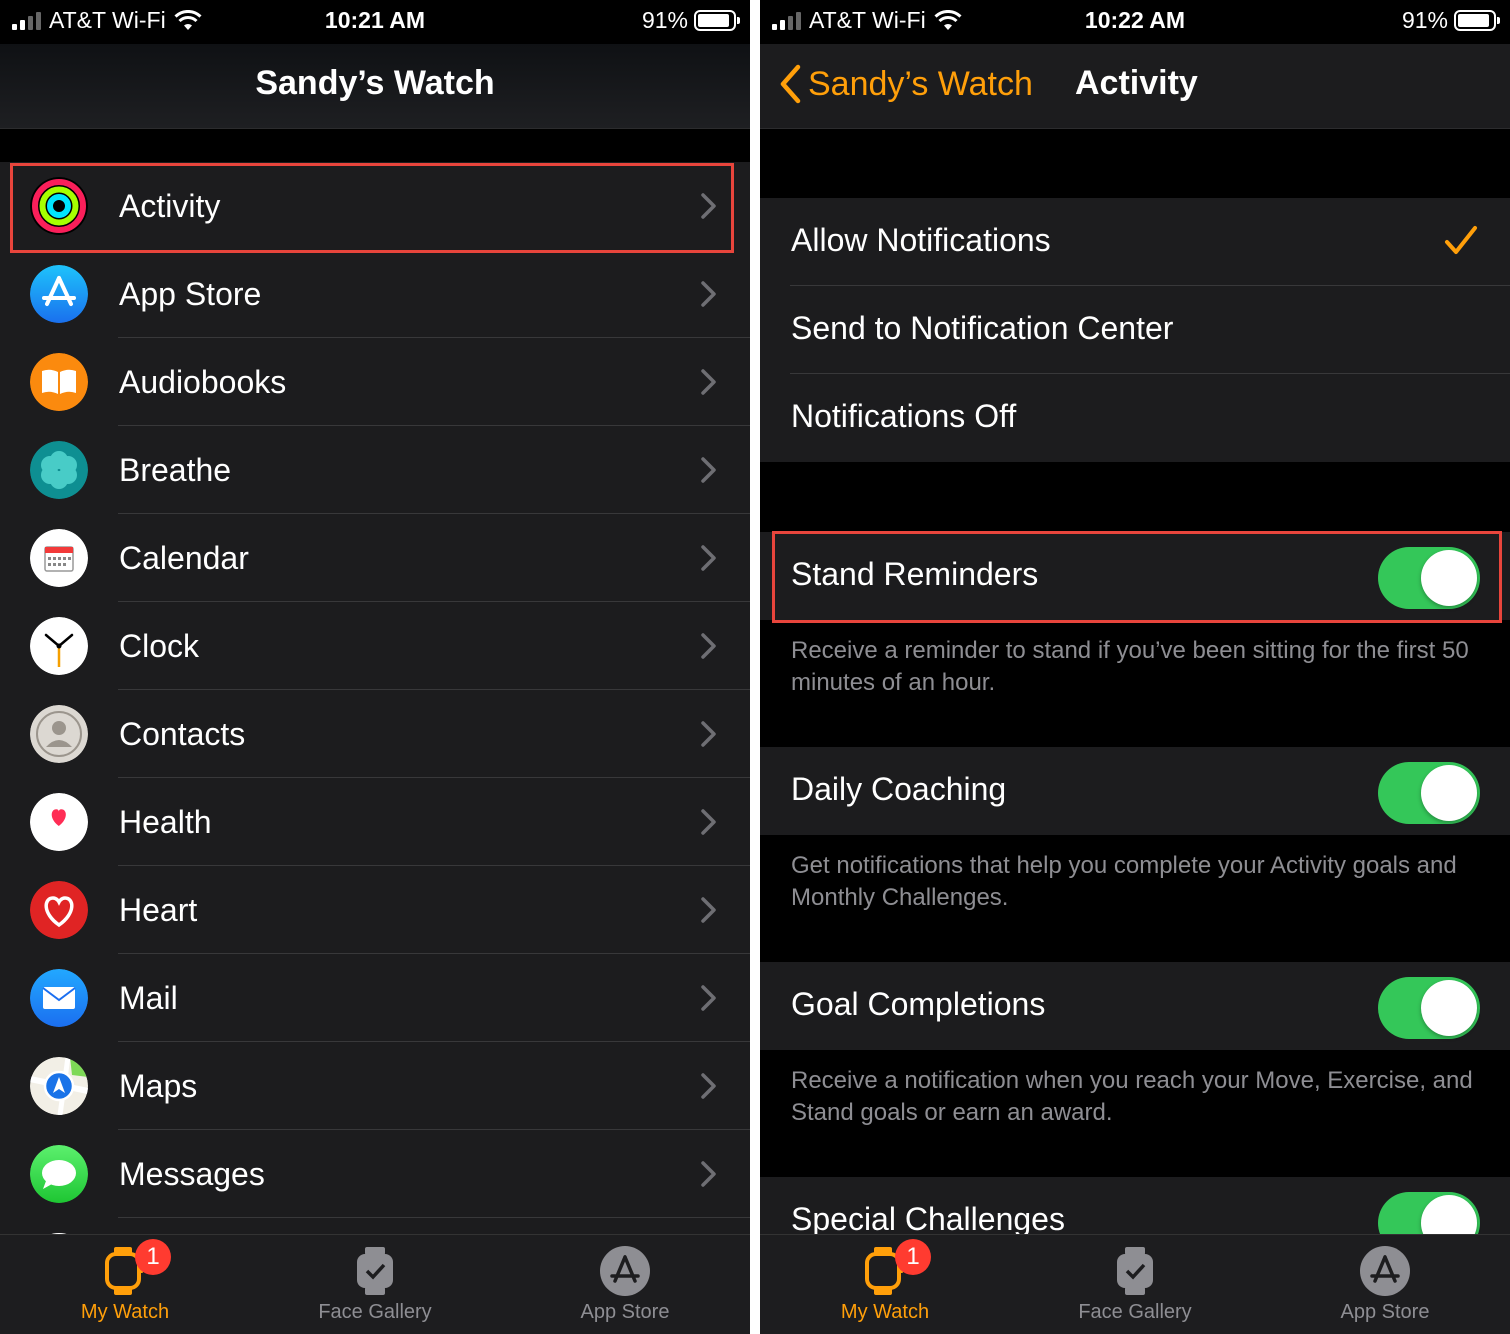 This screenshot has height=1334, width=1510. I want to click on list-item-label: App Store, so click(190, 293).